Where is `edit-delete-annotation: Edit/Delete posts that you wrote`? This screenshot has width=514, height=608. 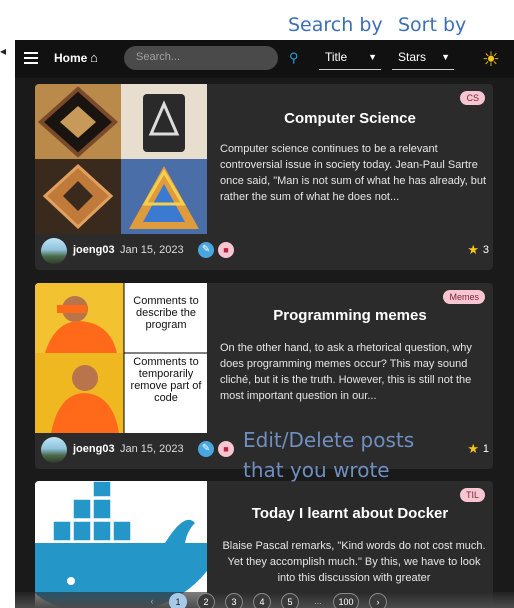
edit-delete-annotation: Edit/Delete posts that you wrote is located at coordinates (328, 455).